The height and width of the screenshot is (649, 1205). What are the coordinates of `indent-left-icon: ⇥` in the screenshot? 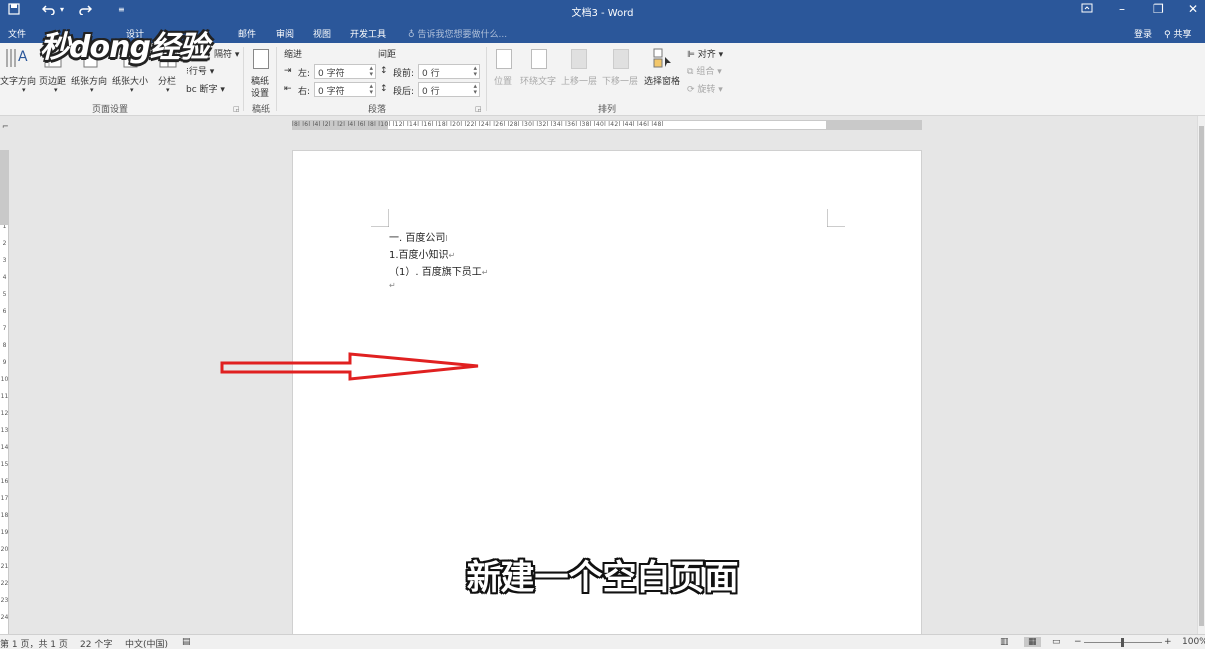 It's located at (288, 71).